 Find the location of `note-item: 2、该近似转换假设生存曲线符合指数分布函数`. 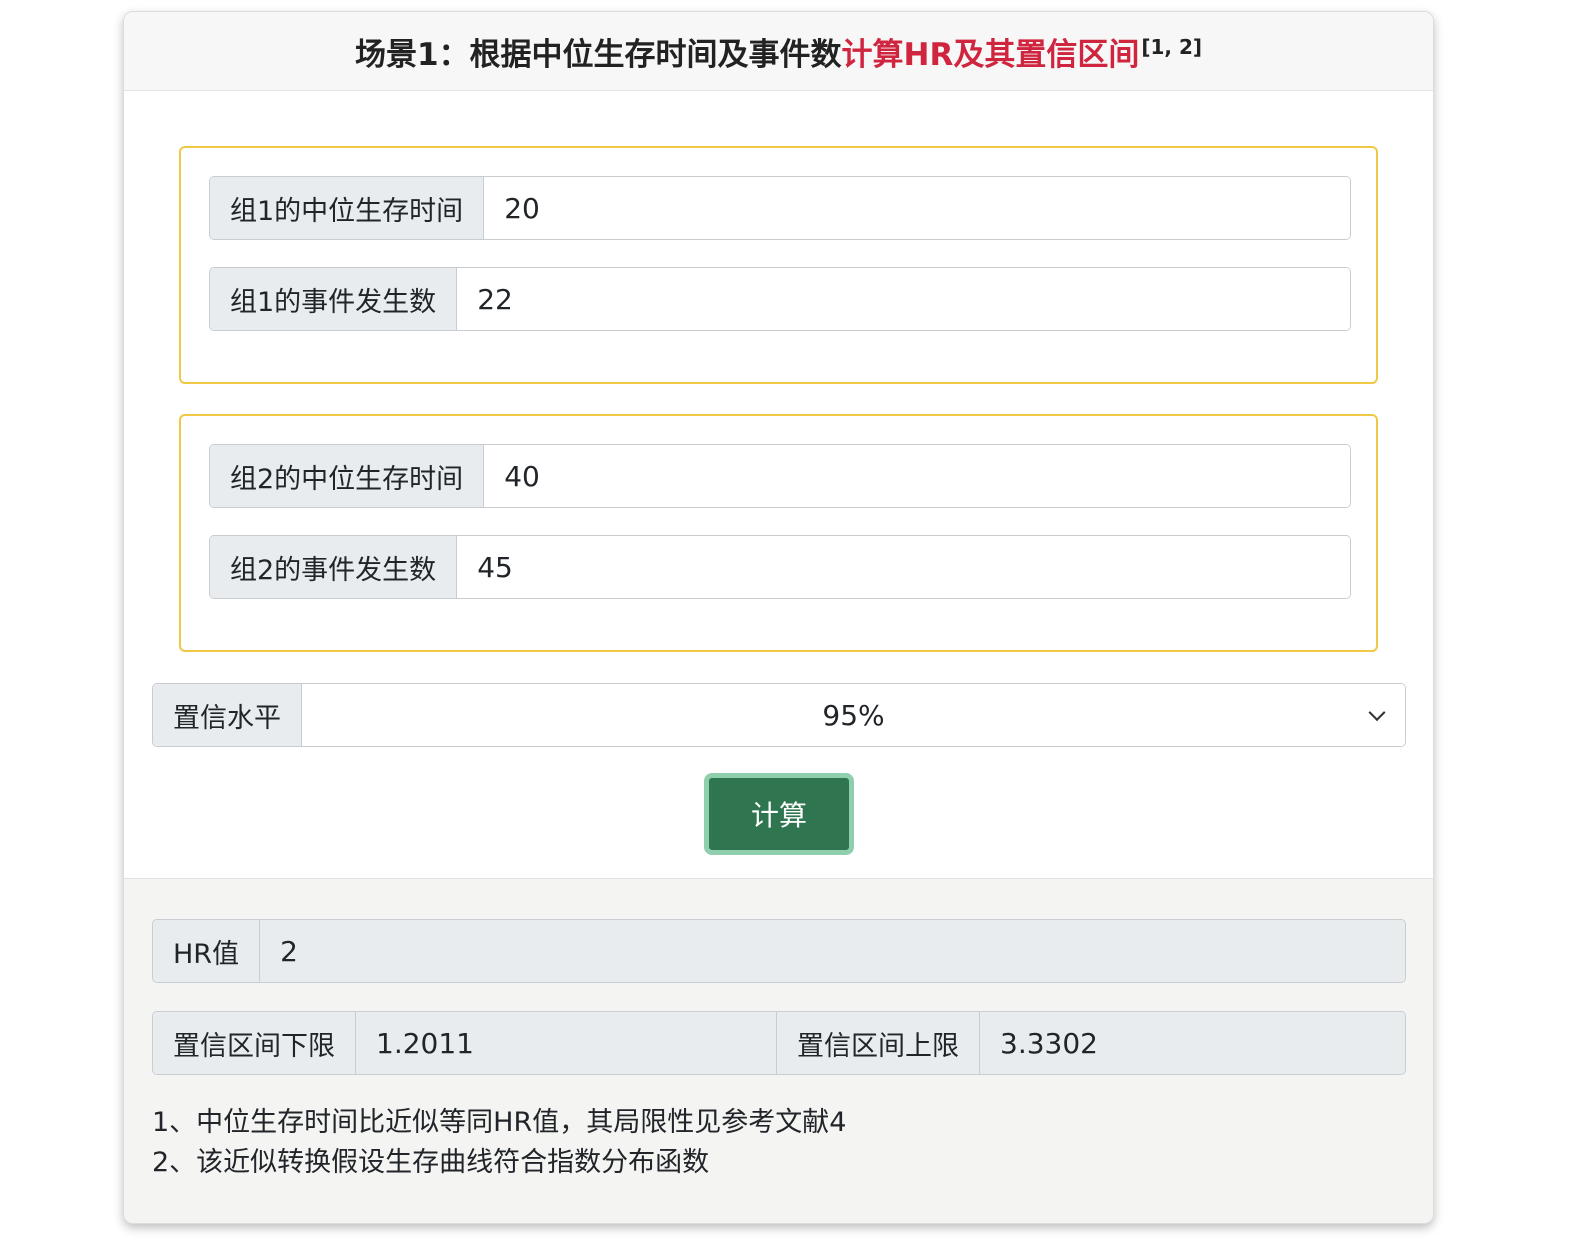

note-item: 2、该近似转换假设生存曲线符合指数分布函数 is located at coordinates (431, 1162).